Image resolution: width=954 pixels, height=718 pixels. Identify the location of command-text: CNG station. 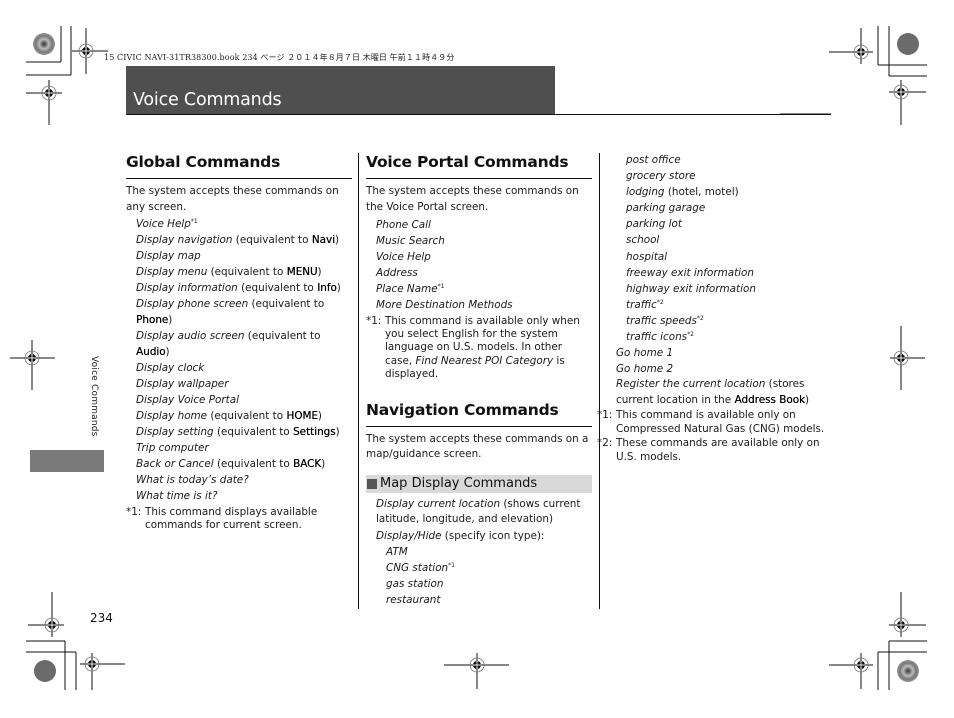
(417, 567).